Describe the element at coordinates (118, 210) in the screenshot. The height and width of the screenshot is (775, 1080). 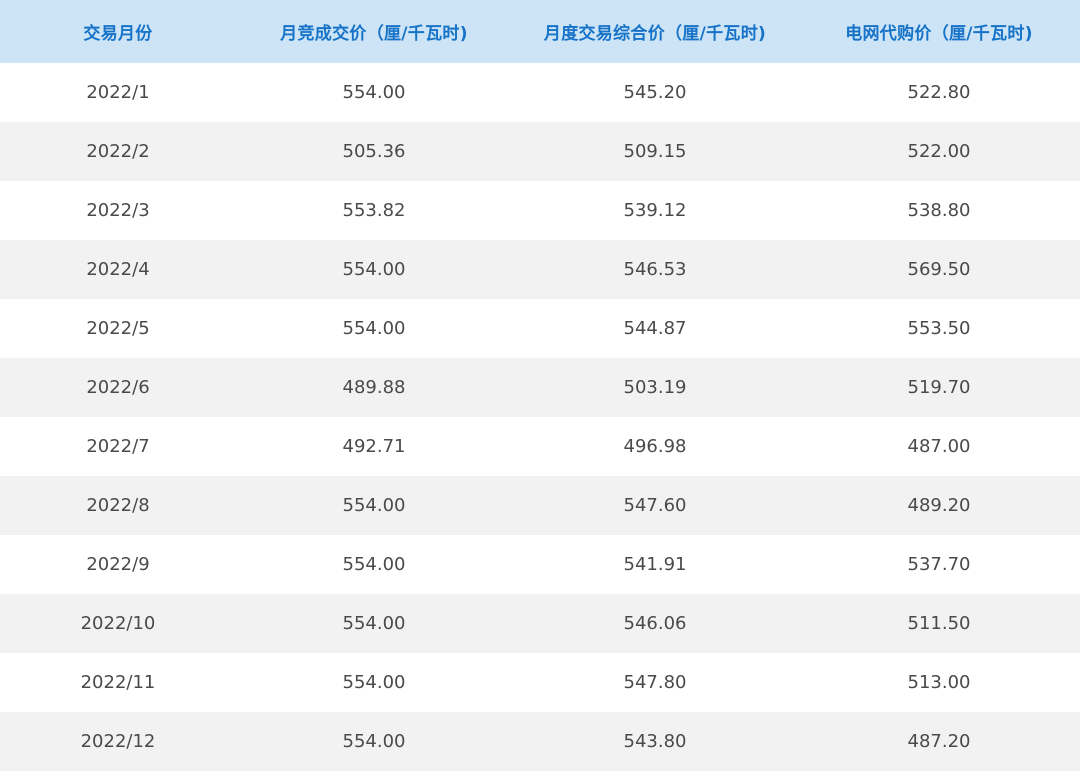
I see `cell-trade-month: 2022/3` at that location.